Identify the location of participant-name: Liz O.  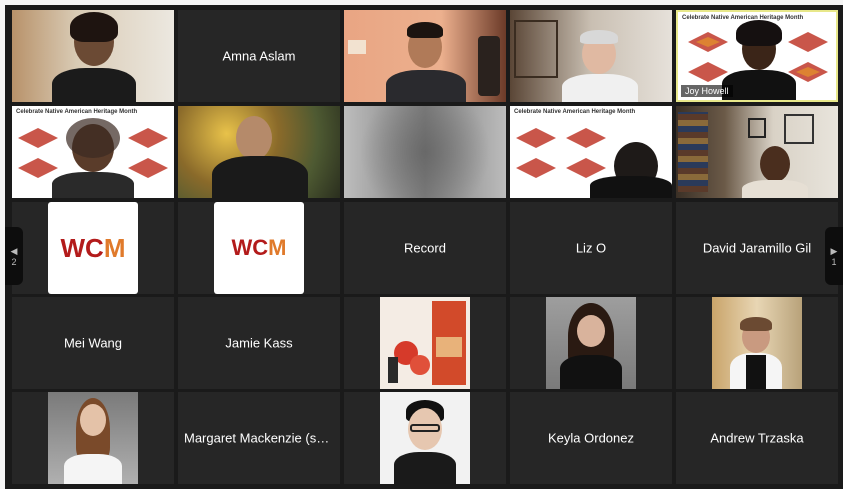
(591, 248).